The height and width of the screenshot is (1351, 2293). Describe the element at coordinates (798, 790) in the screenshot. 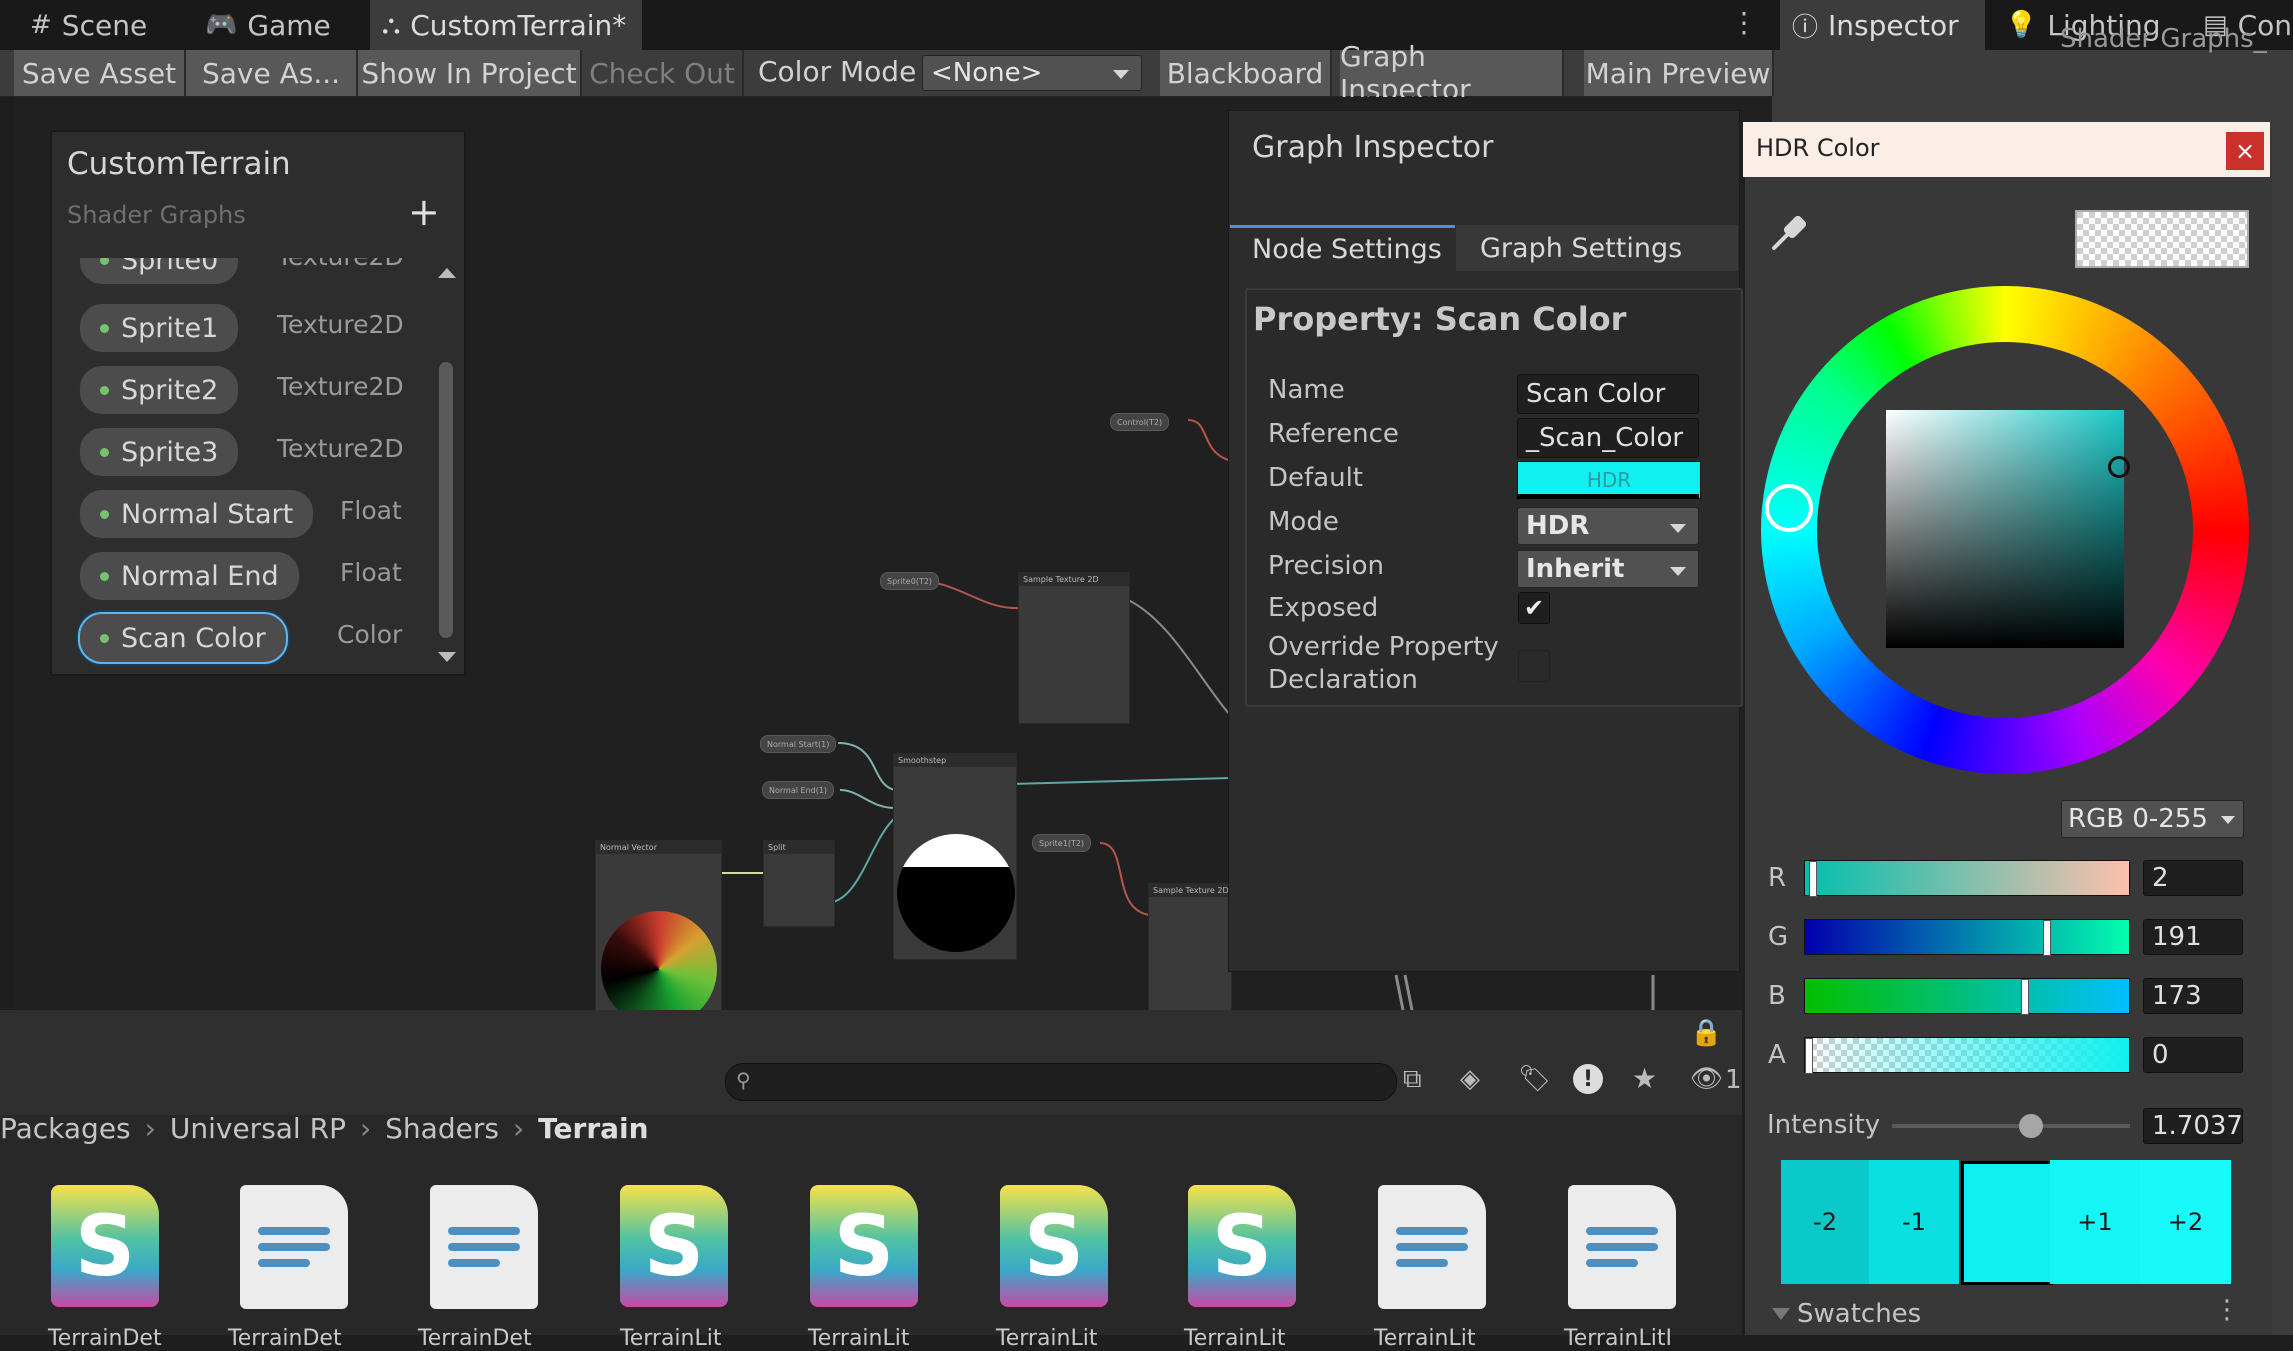

I see `property-node-normal-end: Normal End(1)` at that location.